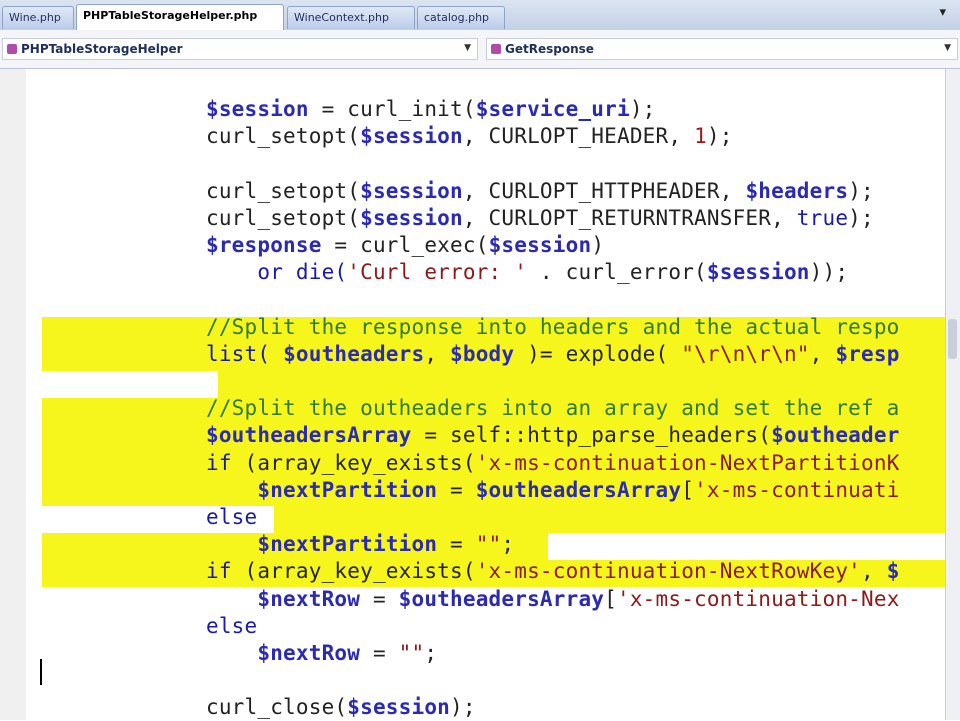 The height and width of the screenshot is (721, 960). I want to click on code-token: , CURLOPT_HEADER,, so click(578, 136).